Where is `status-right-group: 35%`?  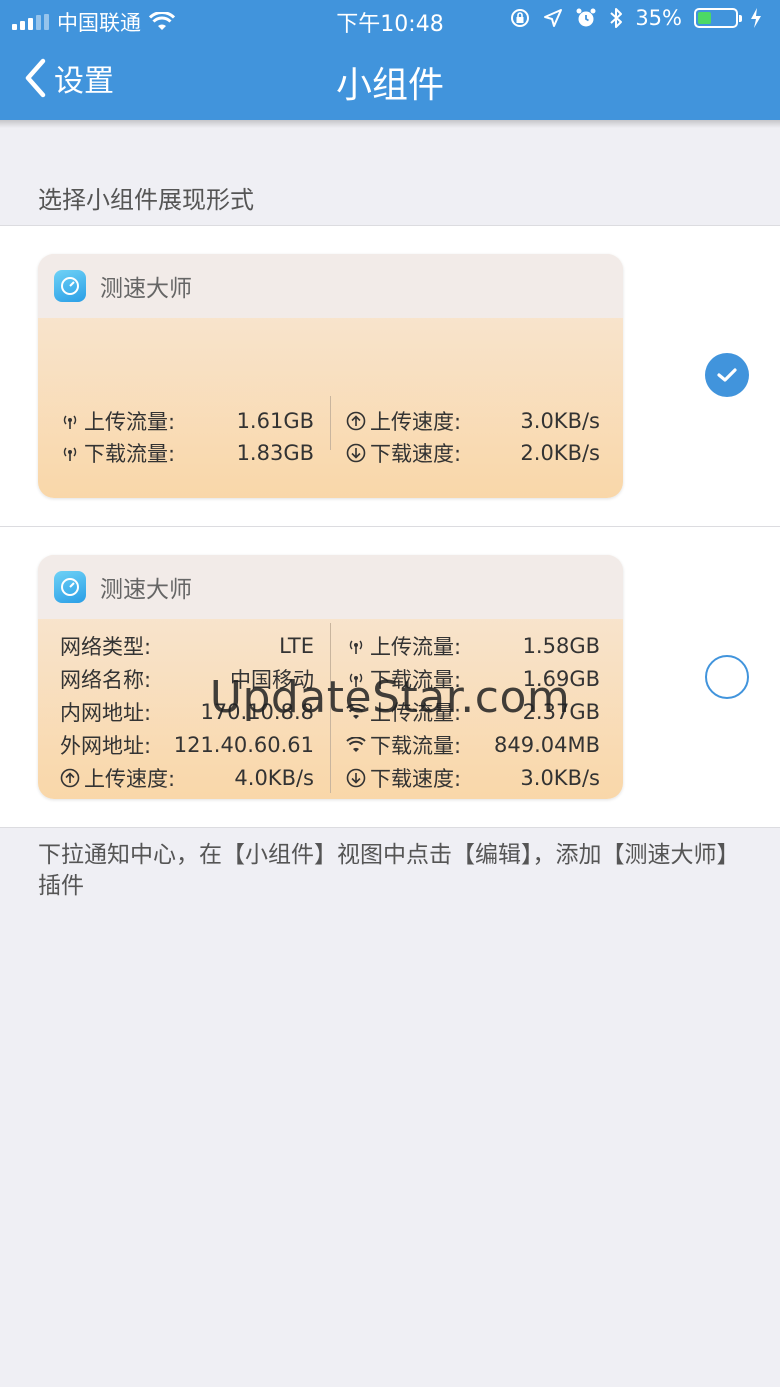 status-right-group: 35% is located at coordinates (635, 18).